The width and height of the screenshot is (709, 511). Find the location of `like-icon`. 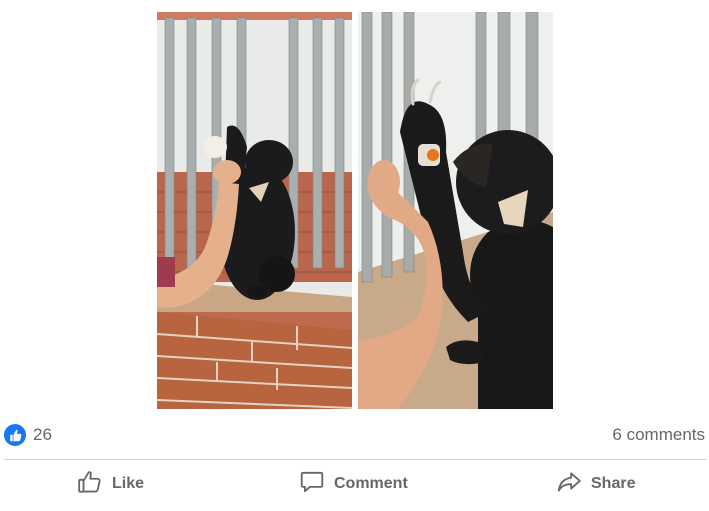

like-icon is located at coordinates (15, 435).